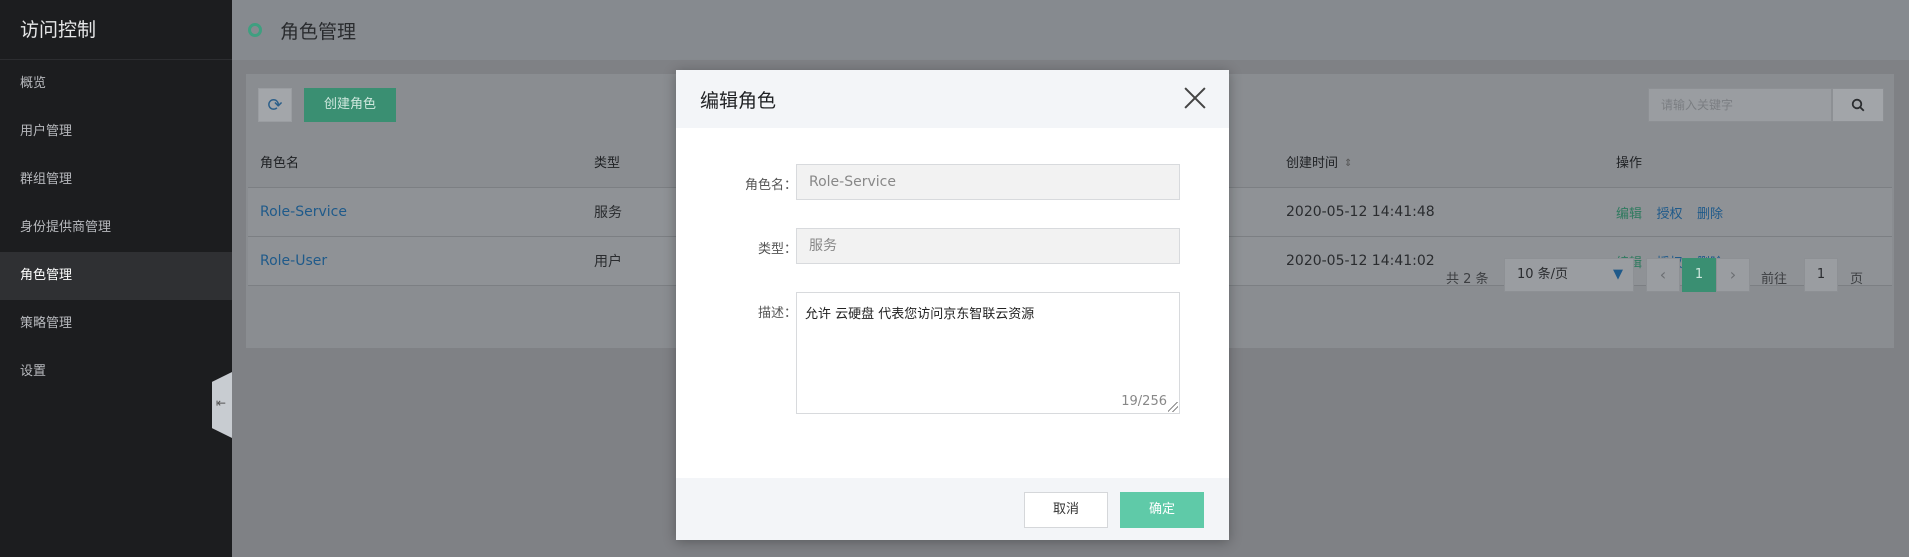  Describe the element at coordinates (116, 324) in the screenshot. I see `sidebar-item-policies: 策略管理` at that location.